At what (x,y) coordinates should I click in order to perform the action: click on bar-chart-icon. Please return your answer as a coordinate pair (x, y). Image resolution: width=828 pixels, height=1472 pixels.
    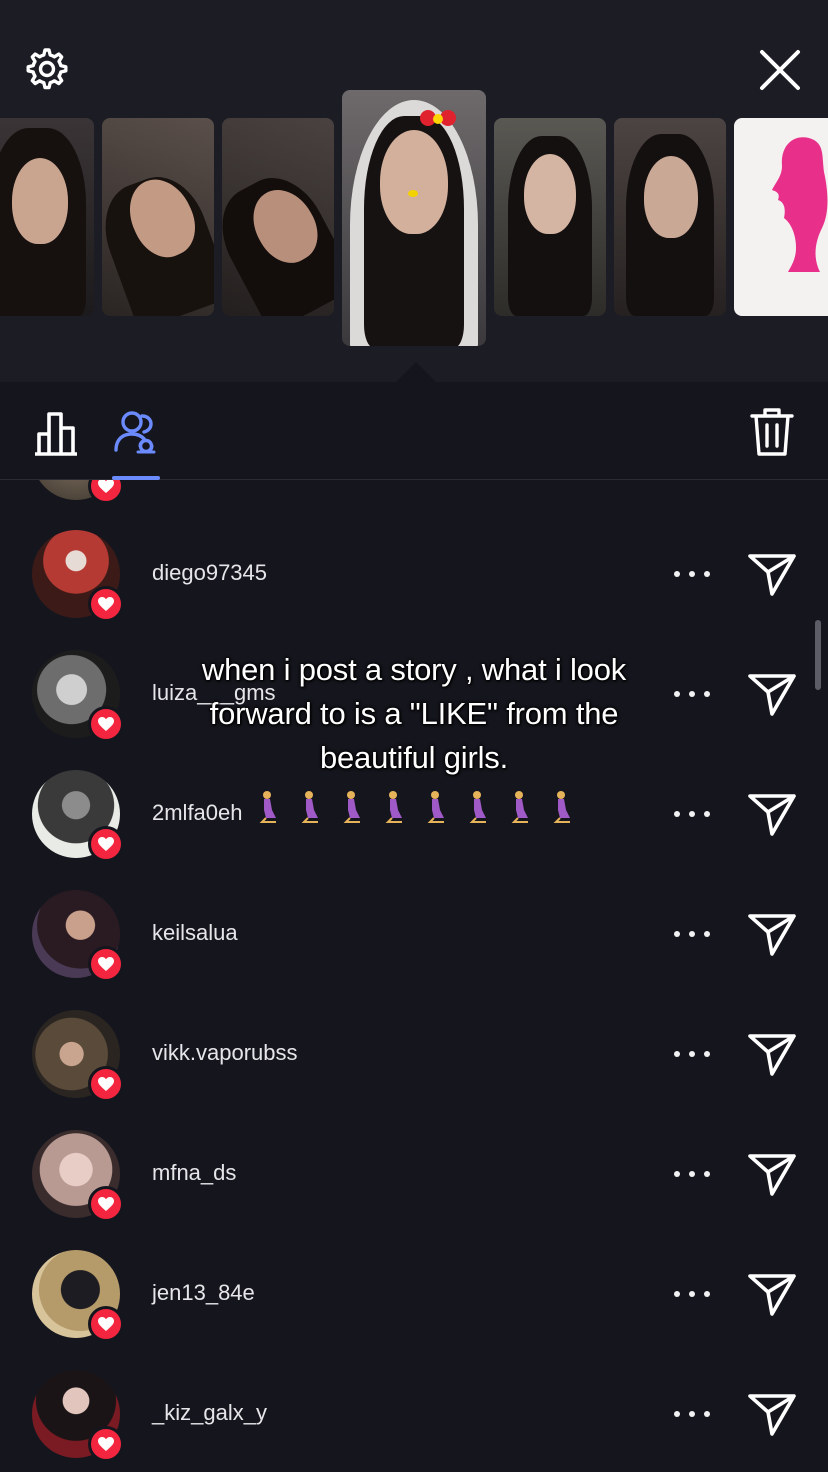
    Looking at the image, I should click on (56, 433).